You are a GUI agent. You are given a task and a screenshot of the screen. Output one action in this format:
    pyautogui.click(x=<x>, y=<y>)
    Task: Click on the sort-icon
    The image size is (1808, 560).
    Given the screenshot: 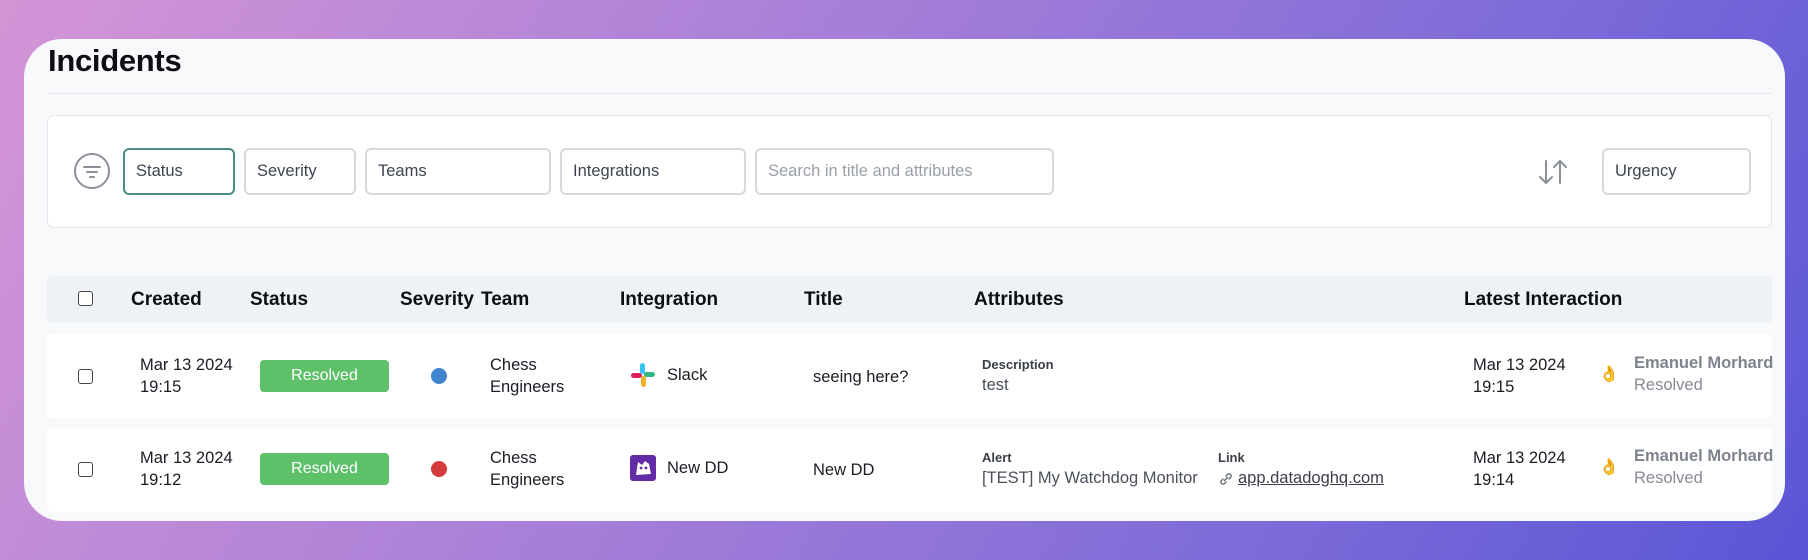 What is the action you would take?
    pyautogui.click(x=1553, y=172)
    